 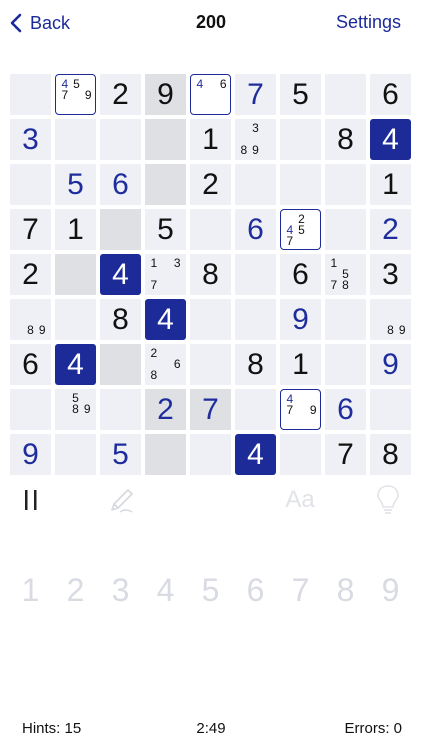 What do you see at coordinates (345, 274) in the screenshot?
I see `board-cell: 1578` at bounding box center [345, 274].